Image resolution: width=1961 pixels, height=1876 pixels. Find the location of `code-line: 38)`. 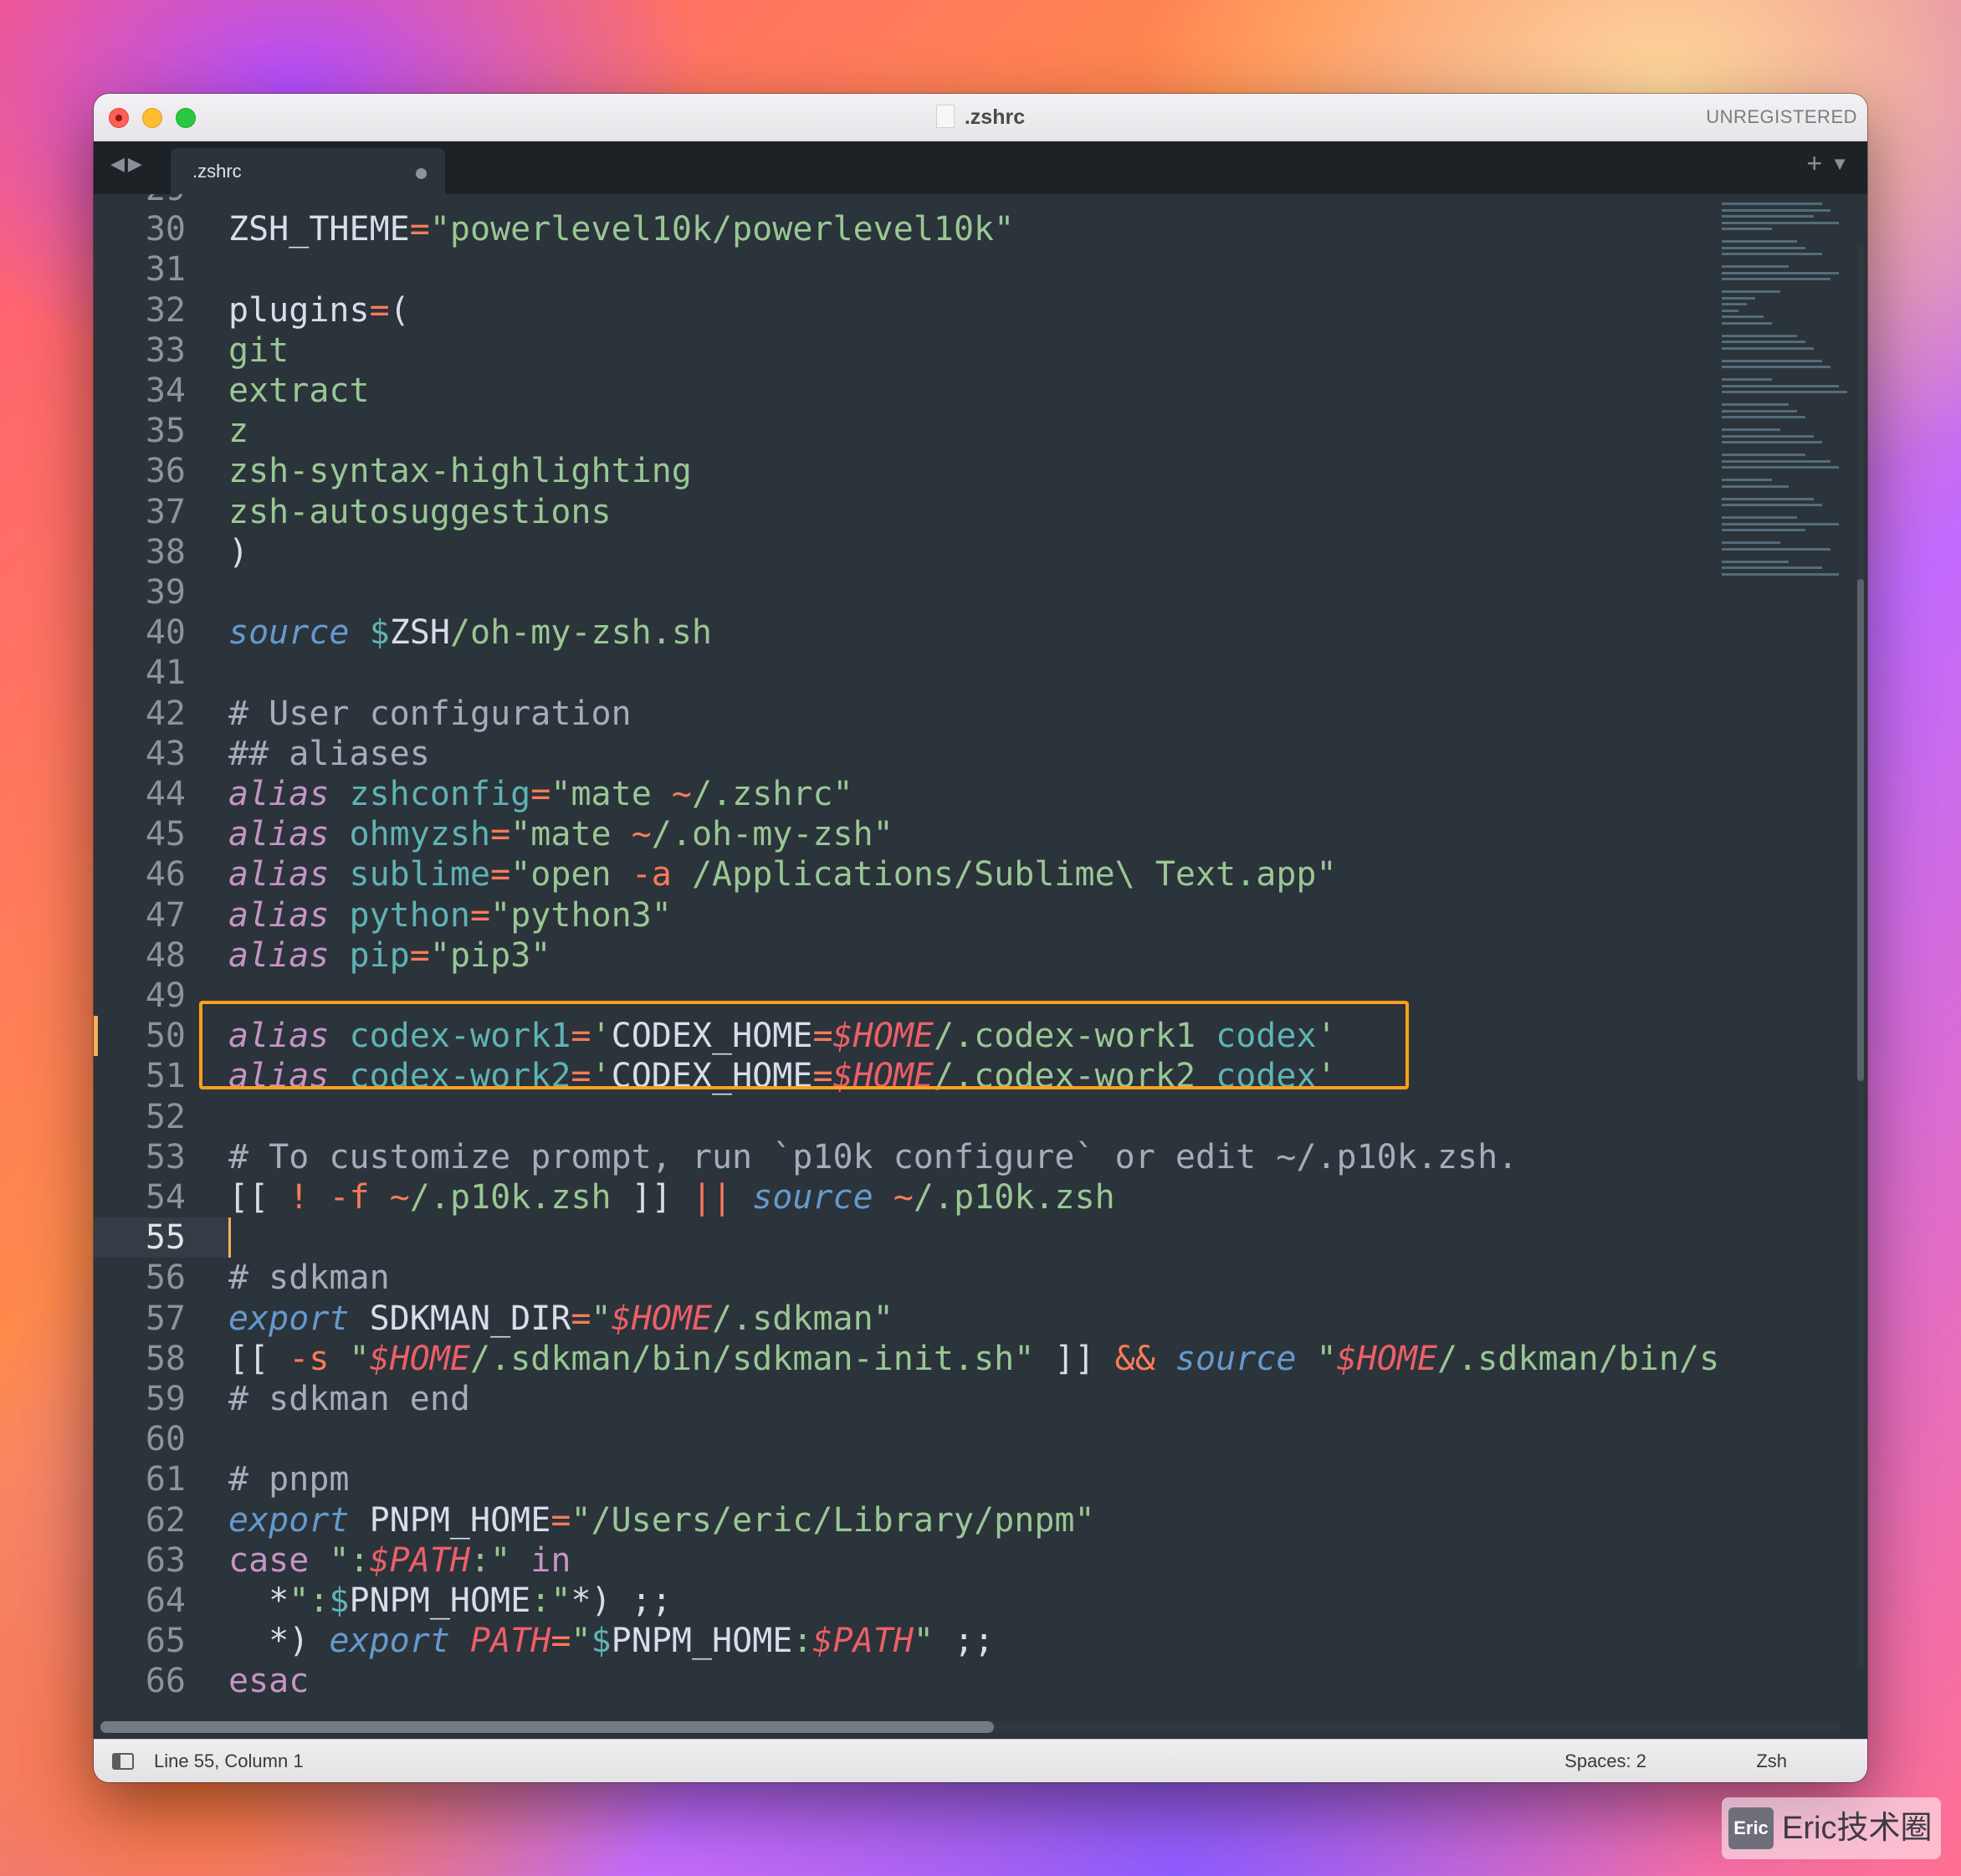

code-line: 38) is located at coordinates (931, 552).